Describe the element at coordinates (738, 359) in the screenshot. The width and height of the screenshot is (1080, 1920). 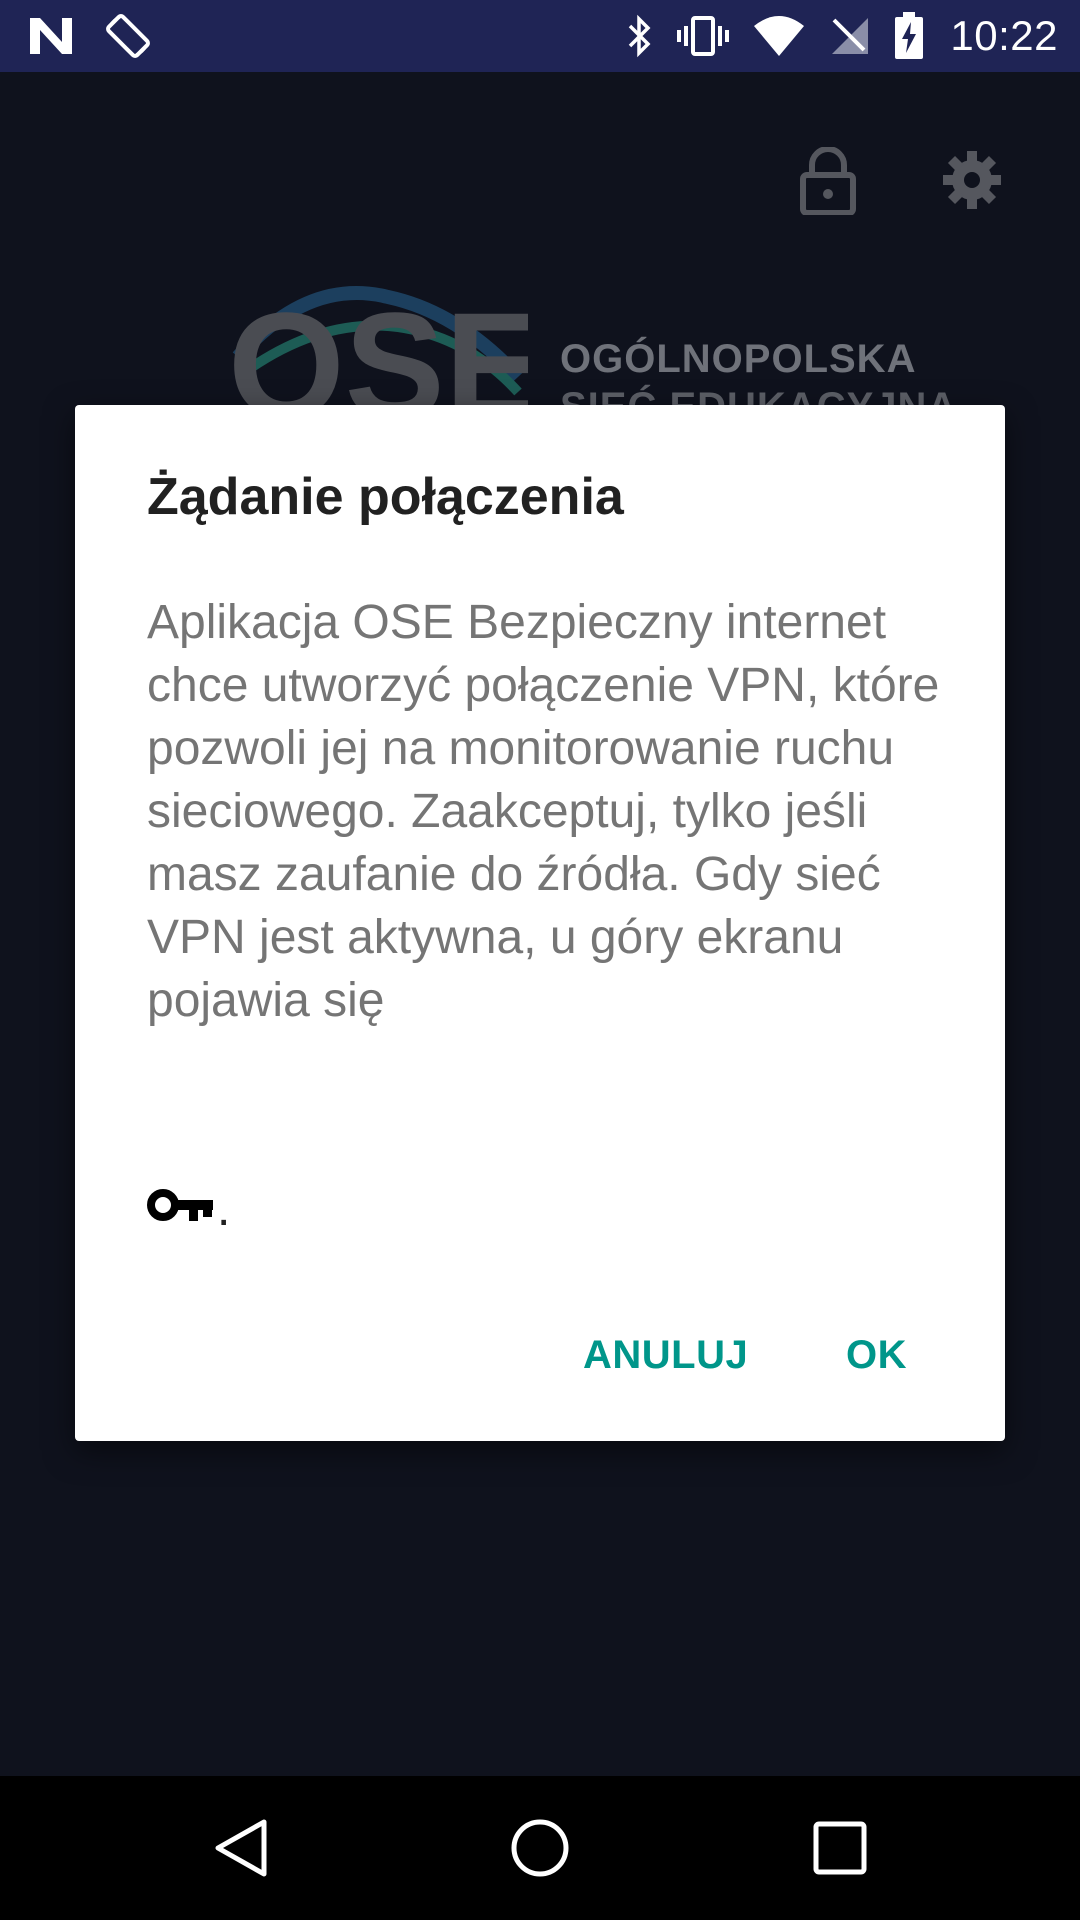
I see `logo-caption-line1: OGÓLNOPOLSKA` at that location.